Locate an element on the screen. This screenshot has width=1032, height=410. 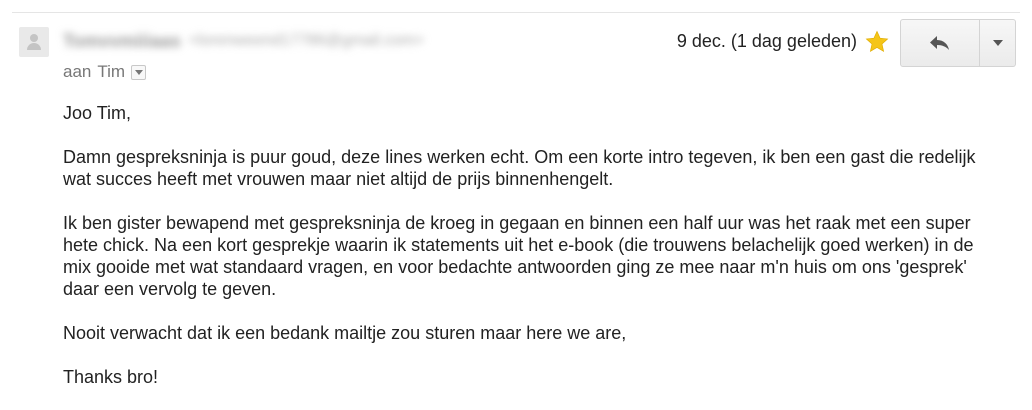
recipient-line: aan Tim is located at coordinates (105, 72).